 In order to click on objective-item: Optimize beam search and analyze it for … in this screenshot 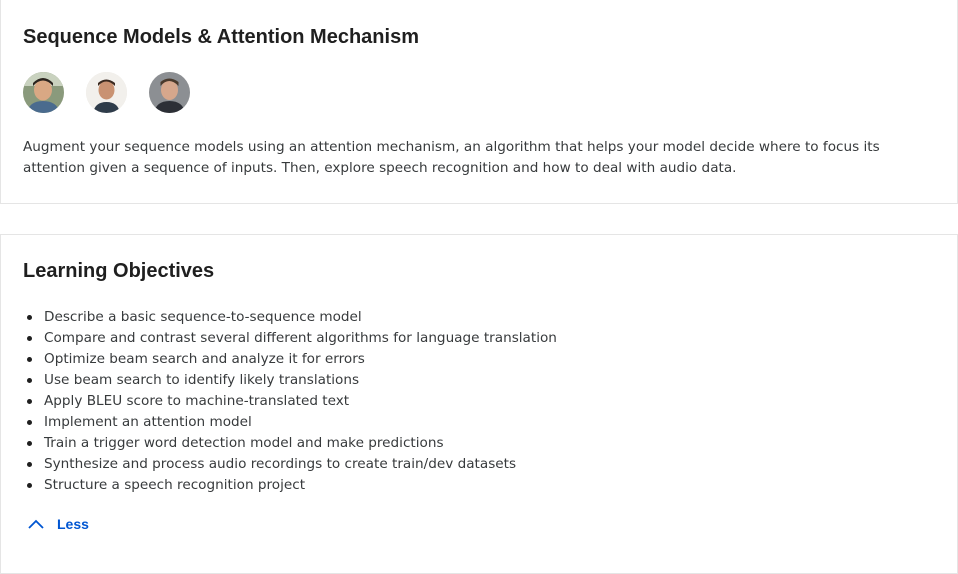, I will do `click(290, 359)`.